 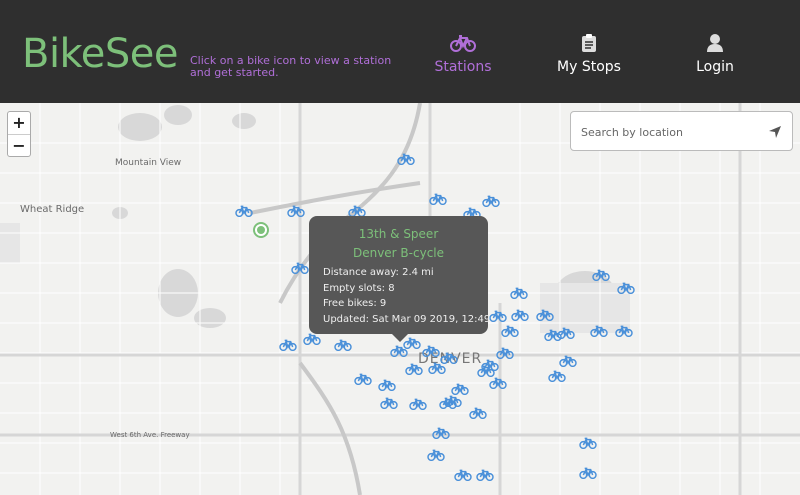 What do you see at coordinates (19, 123) in the screenshot?
I see `zoom-in-button: +` at bounding box center [19, 123].